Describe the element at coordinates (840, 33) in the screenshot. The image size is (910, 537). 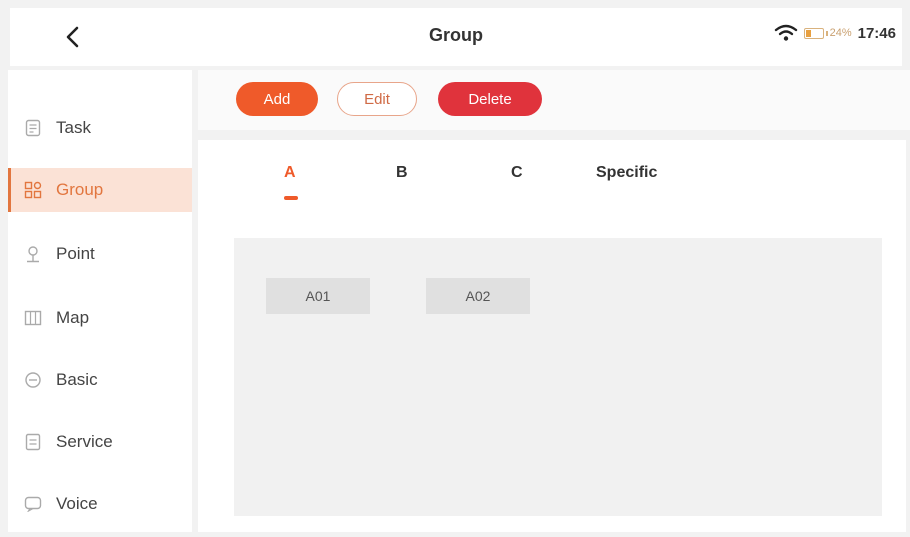
I see `battery-percent: 24%` at that location.